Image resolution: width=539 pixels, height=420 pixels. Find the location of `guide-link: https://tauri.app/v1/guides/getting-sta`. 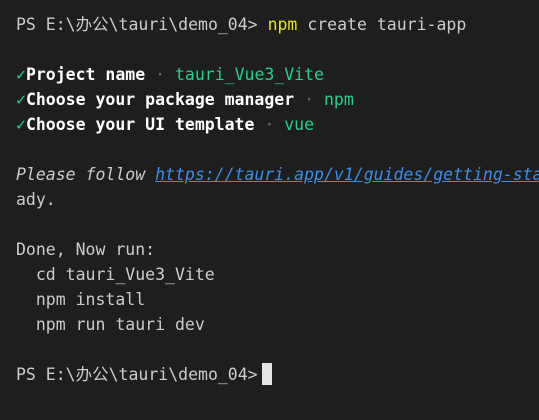

guide-link: https://tauri.app/v1/guides/getting-sta is located at coordinates (347, 174).